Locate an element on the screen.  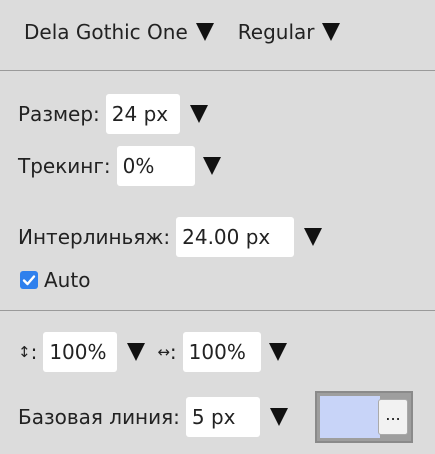
color-swatch is located at coordinates (350, 417).